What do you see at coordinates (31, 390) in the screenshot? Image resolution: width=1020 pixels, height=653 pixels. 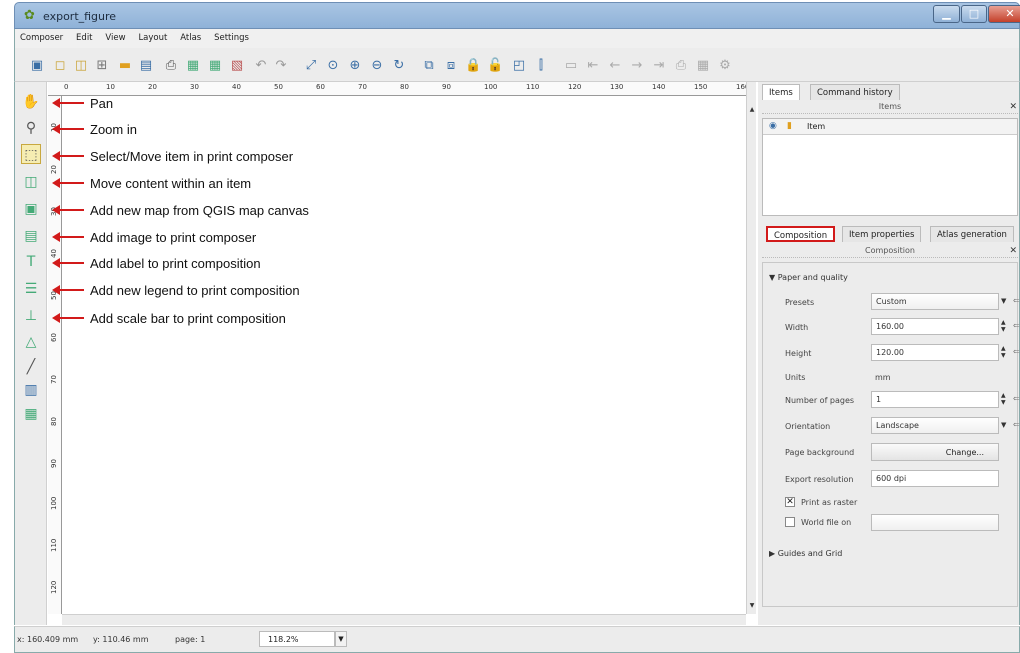 I see `add-table-tool-icon: ▥` at bounding box center [31, 390].